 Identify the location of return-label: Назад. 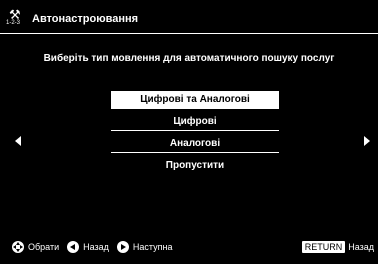
(361, 247).